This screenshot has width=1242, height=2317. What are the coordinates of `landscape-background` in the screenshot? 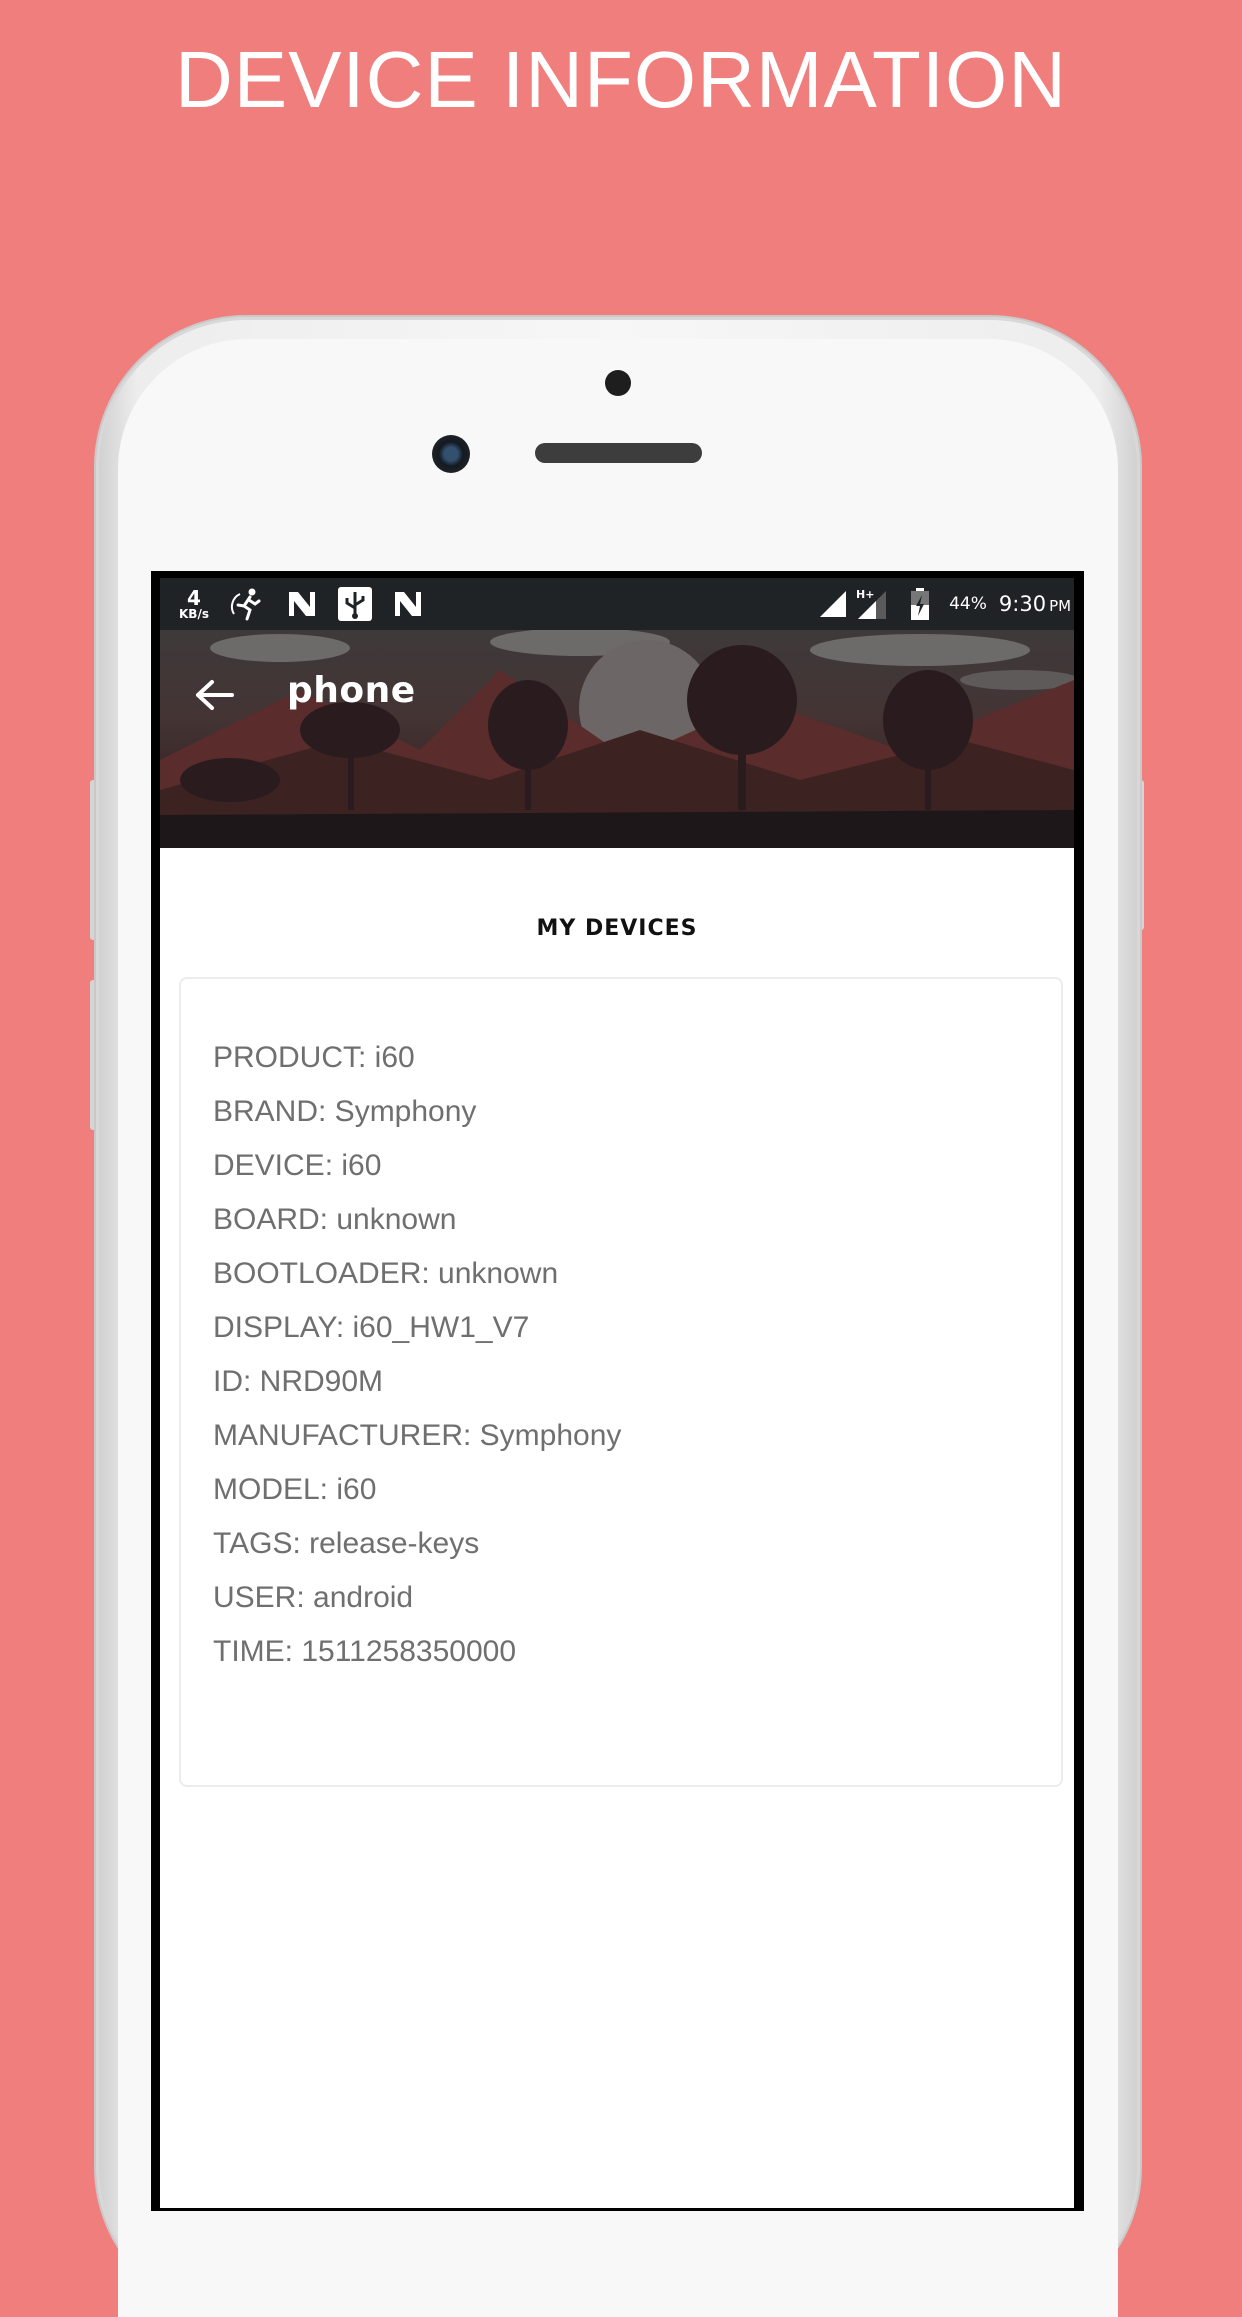 It's located at (617, 739).